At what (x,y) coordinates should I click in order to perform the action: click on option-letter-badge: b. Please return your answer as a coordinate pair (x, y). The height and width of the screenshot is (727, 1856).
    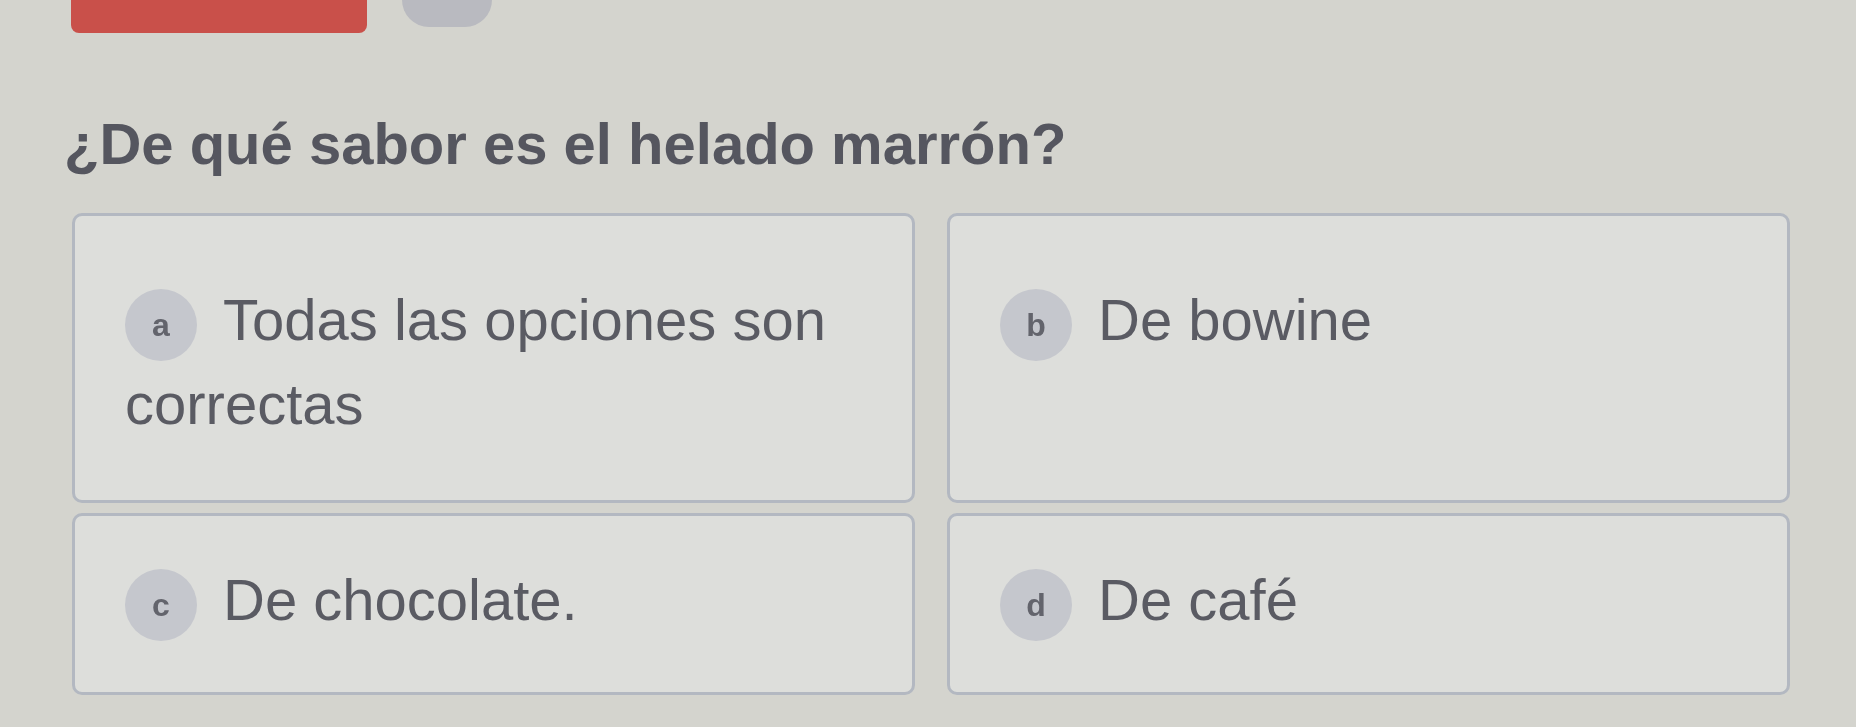
    Looking at the image, I should click on (1036, 324).